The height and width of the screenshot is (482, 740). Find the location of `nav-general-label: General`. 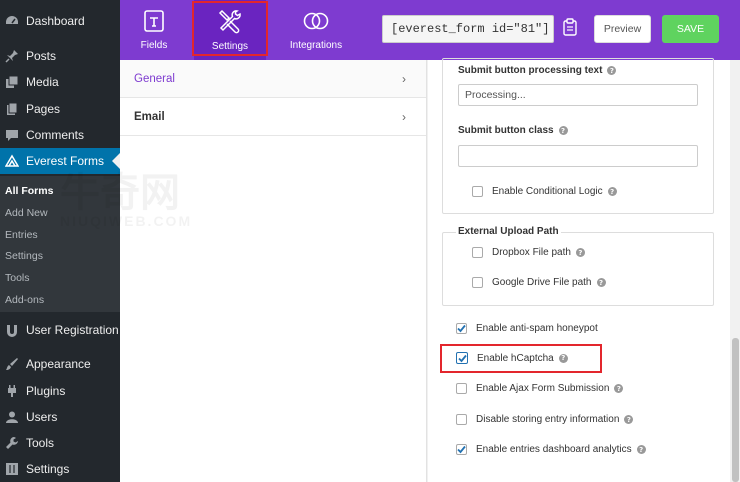

nav-general-label: General is located at coordinates (154, 78).